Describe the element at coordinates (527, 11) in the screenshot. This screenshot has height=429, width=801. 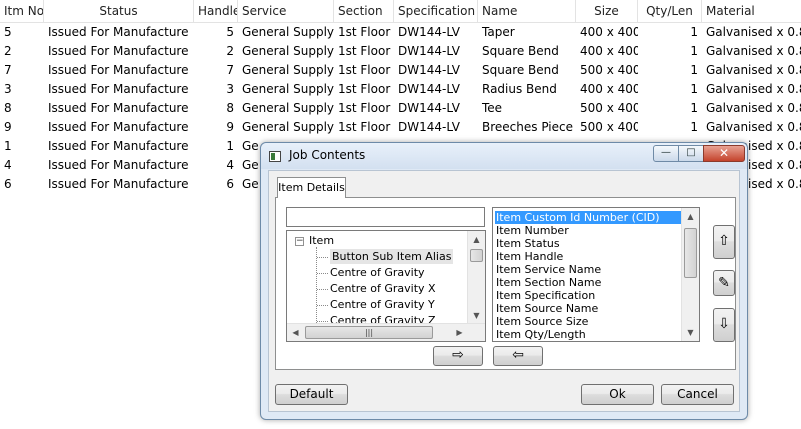
I see `col-name: Name` at that location.